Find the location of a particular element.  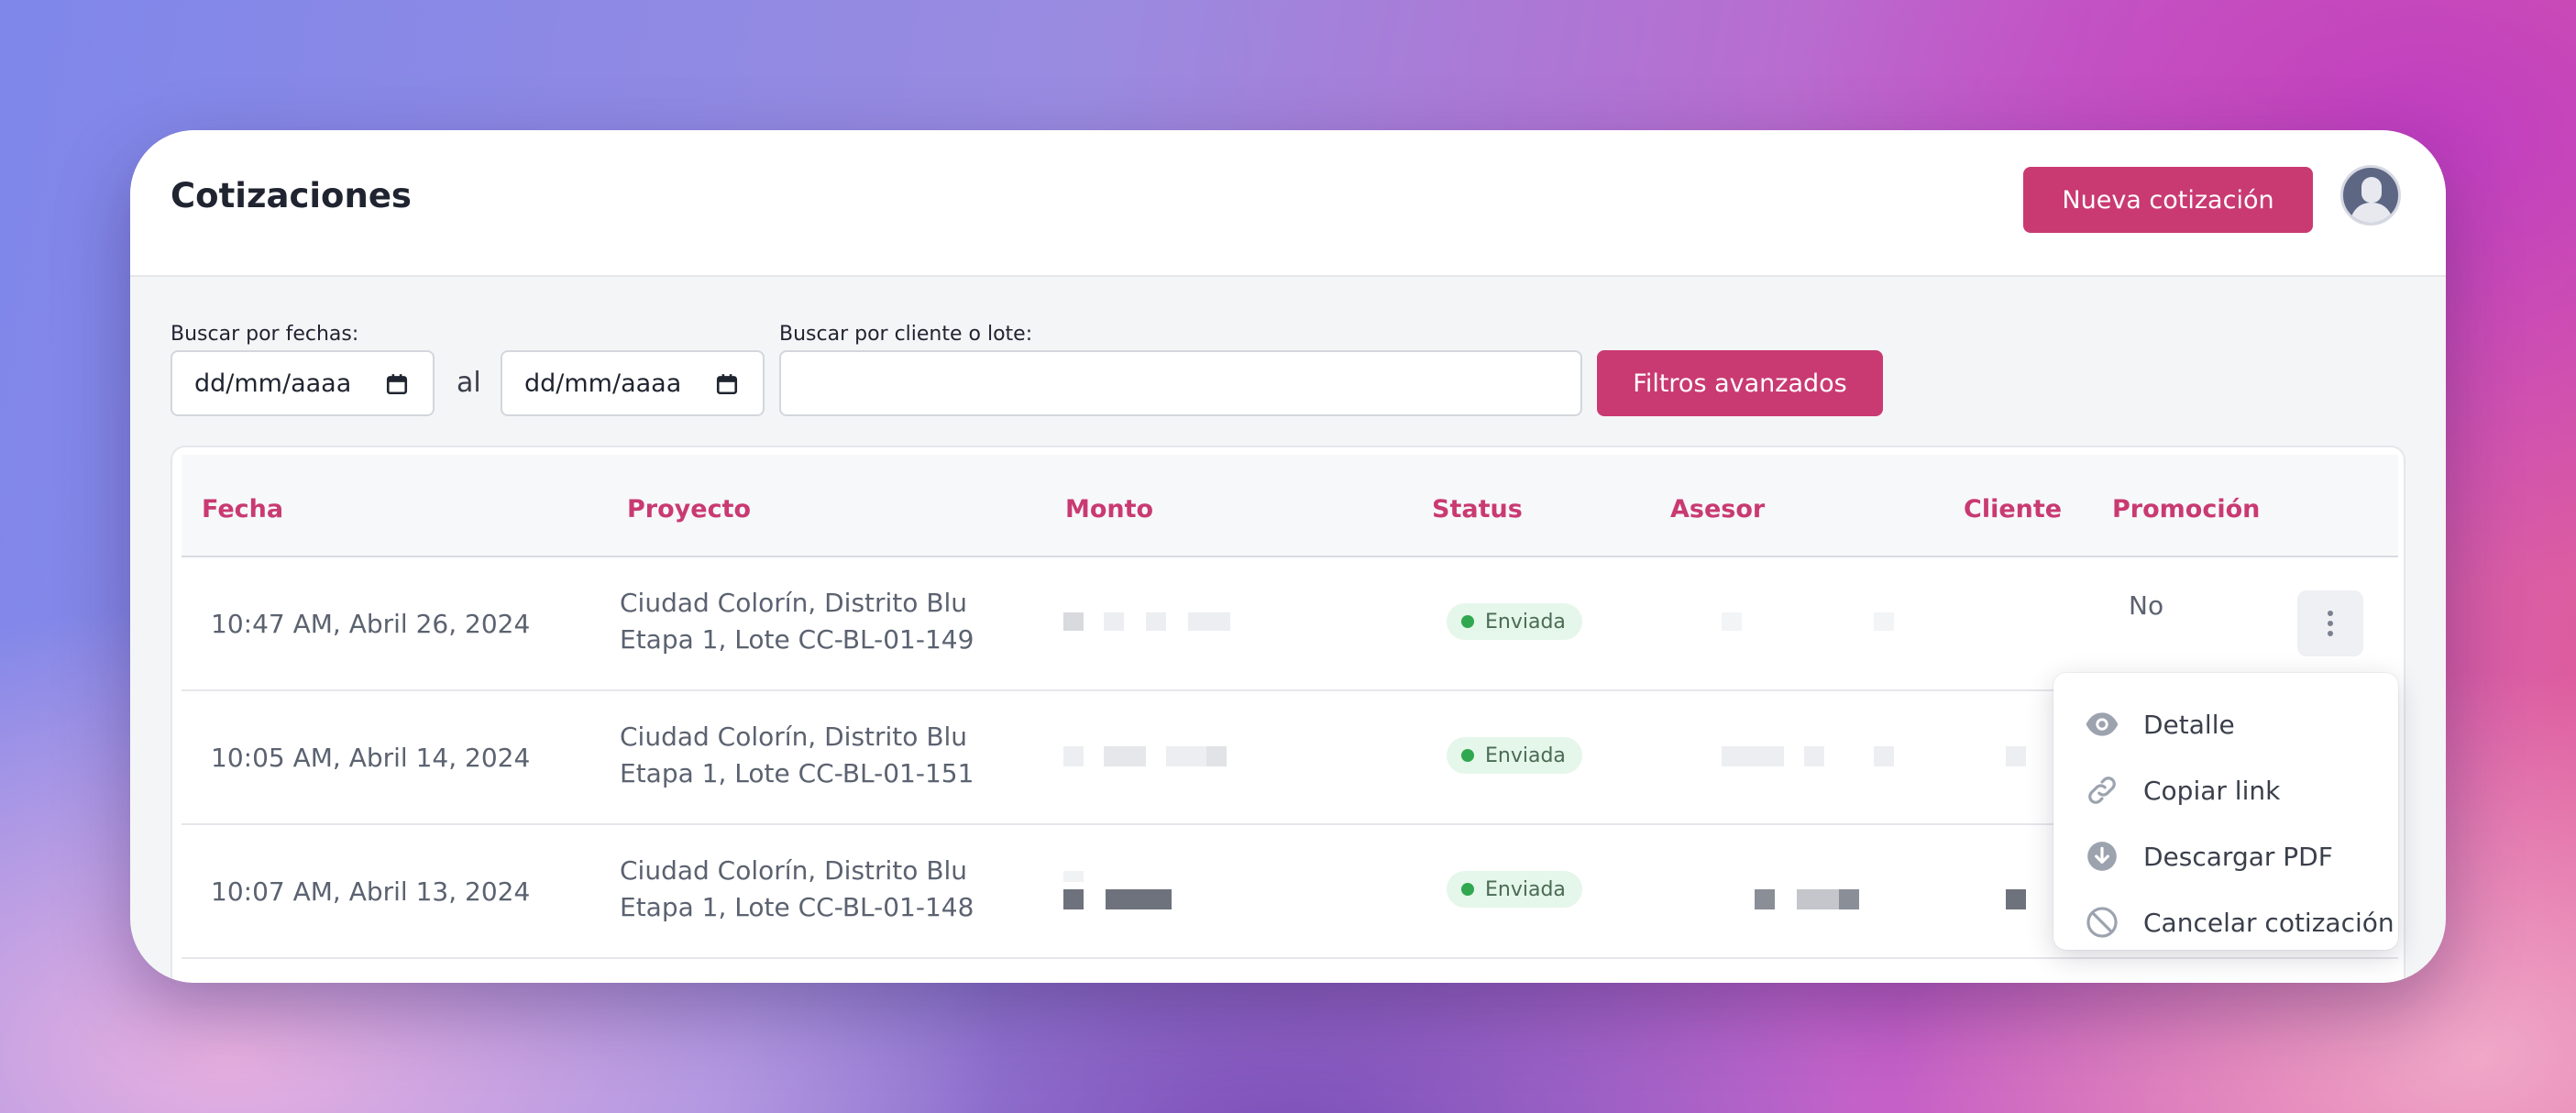

menu-item-cancelar-cotizacion: Cancelar cotización is located at coordinates (2225, 922).